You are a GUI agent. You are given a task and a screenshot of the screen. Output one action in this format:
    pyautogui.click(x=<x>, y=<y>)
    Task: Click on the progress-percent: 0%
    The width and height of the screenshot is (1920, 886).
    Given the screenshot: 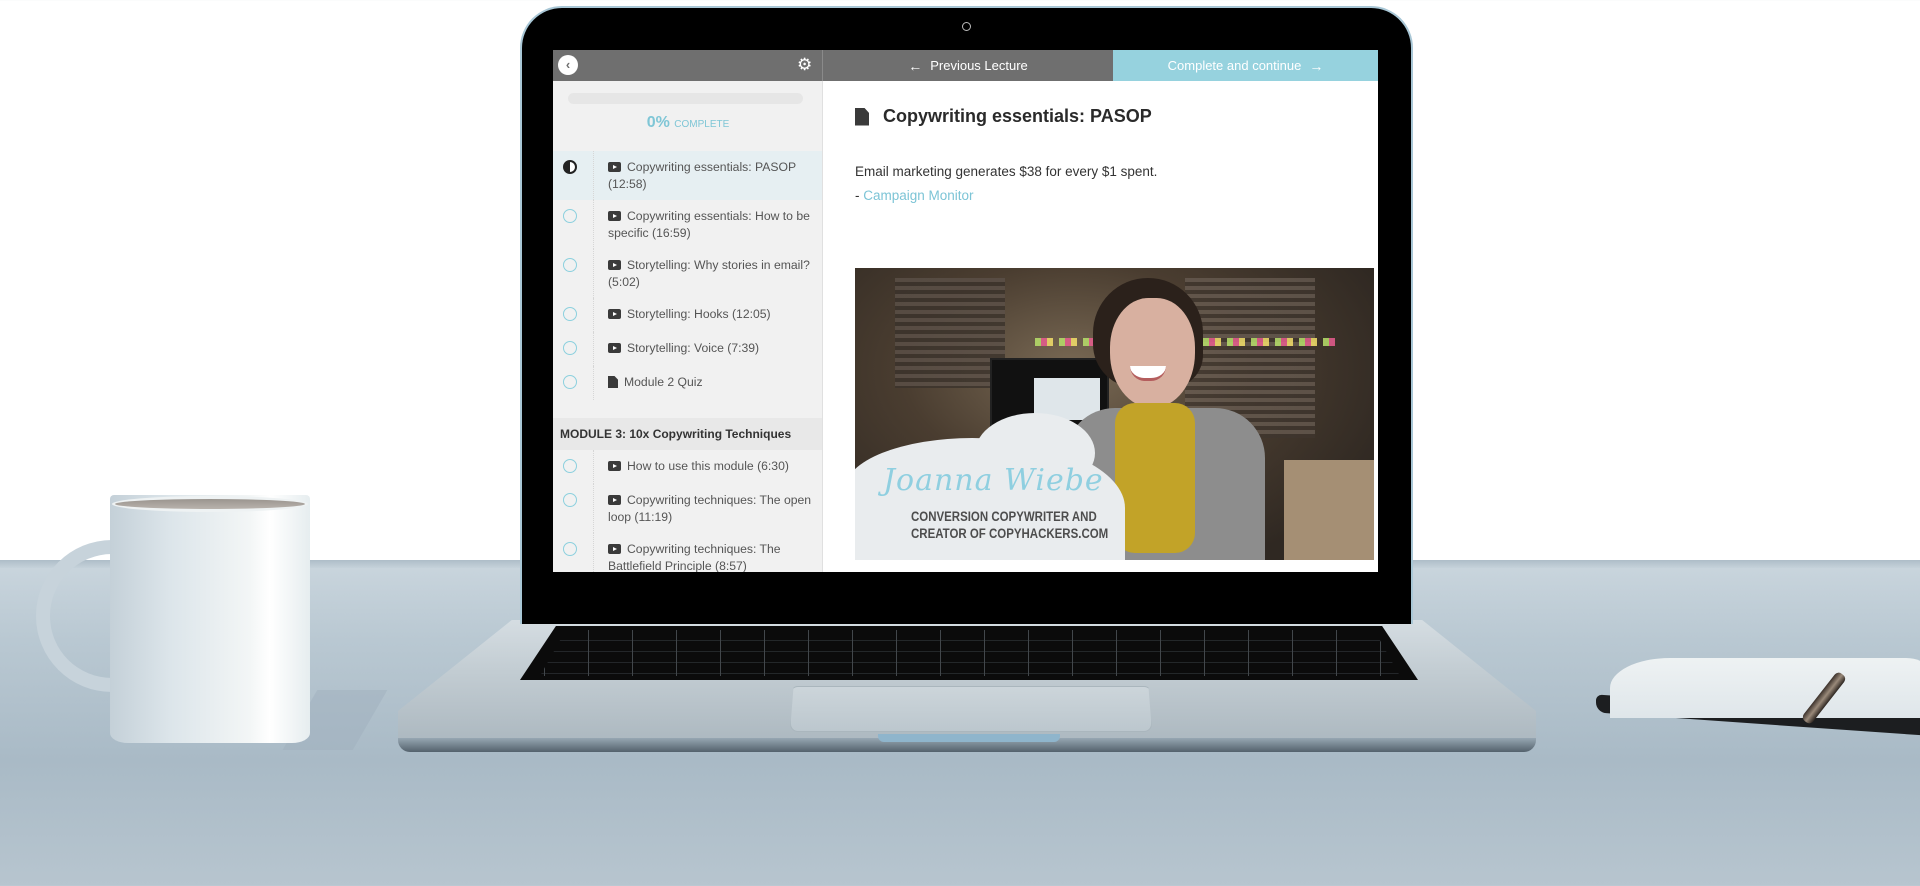 What is the action you would take?
    pyautogui.click(x=658, y=122)
    